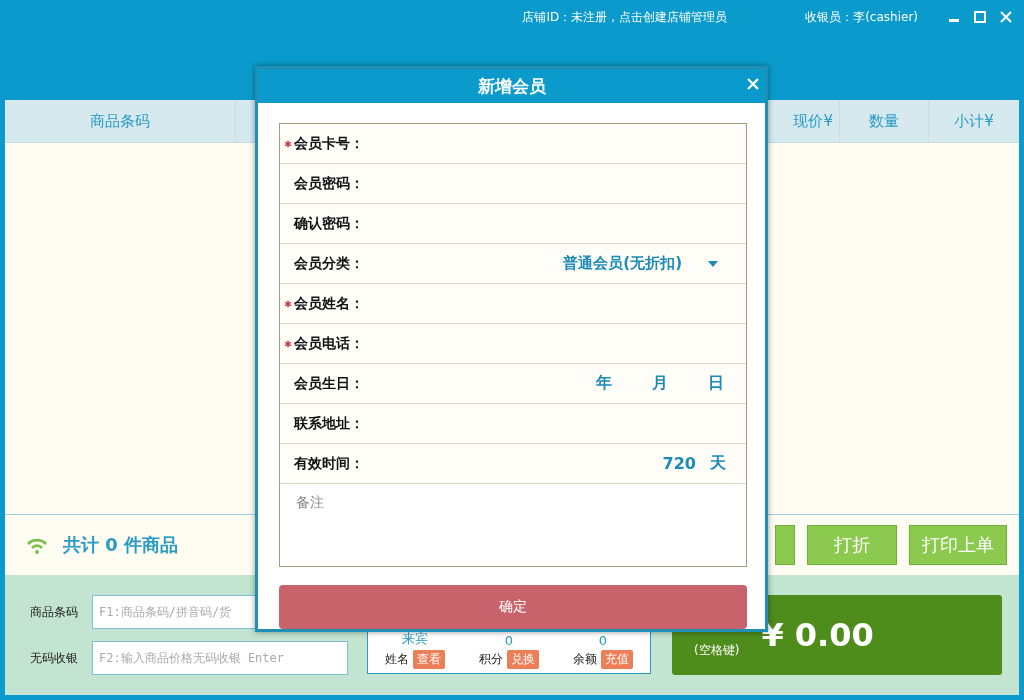 The image size is (1024, 700). I want to click on date-part-field: 月, so click(660, 383).